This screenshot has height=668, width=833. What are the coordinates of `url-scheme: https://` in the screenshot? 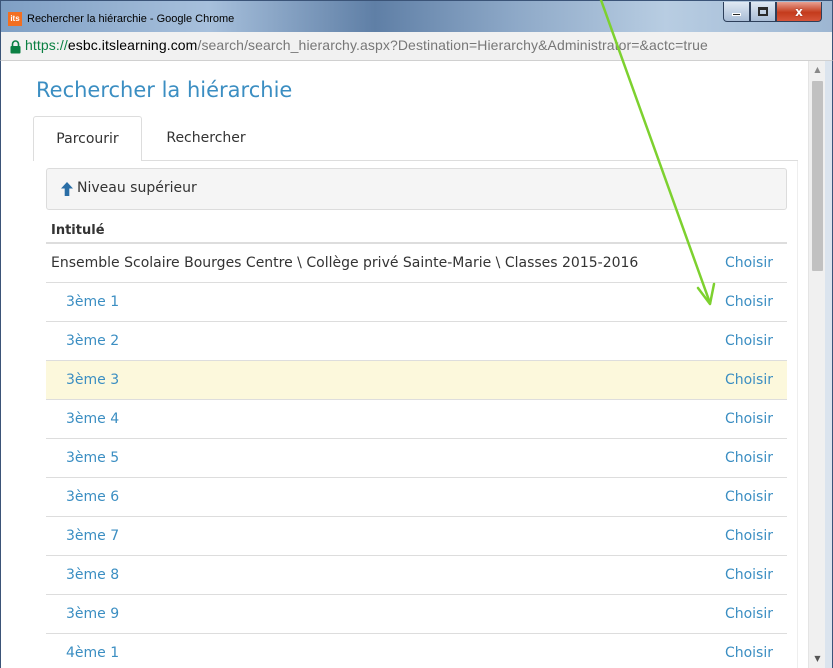 It's located at (46, 45).